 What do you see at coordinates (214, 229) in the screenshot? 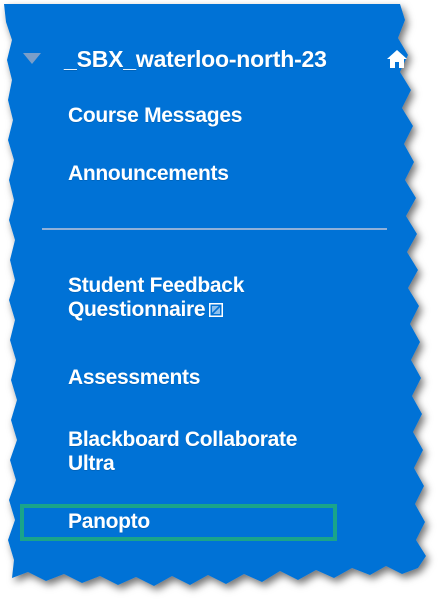
I see `menu-divider` at bounding box center [214, 229].